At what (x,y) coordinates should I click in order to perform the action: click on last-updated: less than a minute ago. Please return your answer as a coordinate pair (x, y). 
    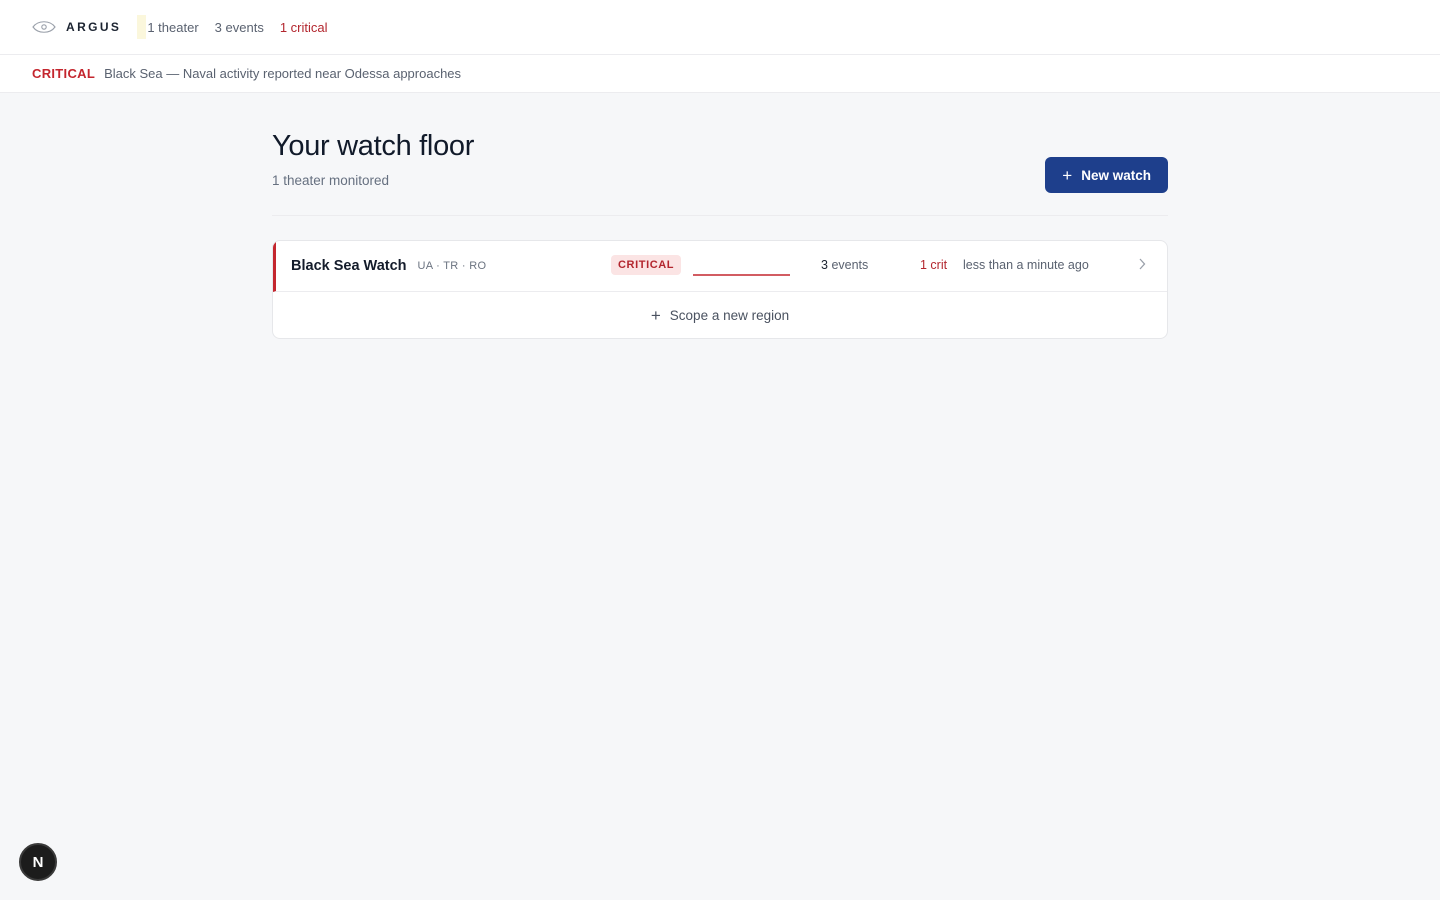
    Looking at the image, I should click on (1026, 265).